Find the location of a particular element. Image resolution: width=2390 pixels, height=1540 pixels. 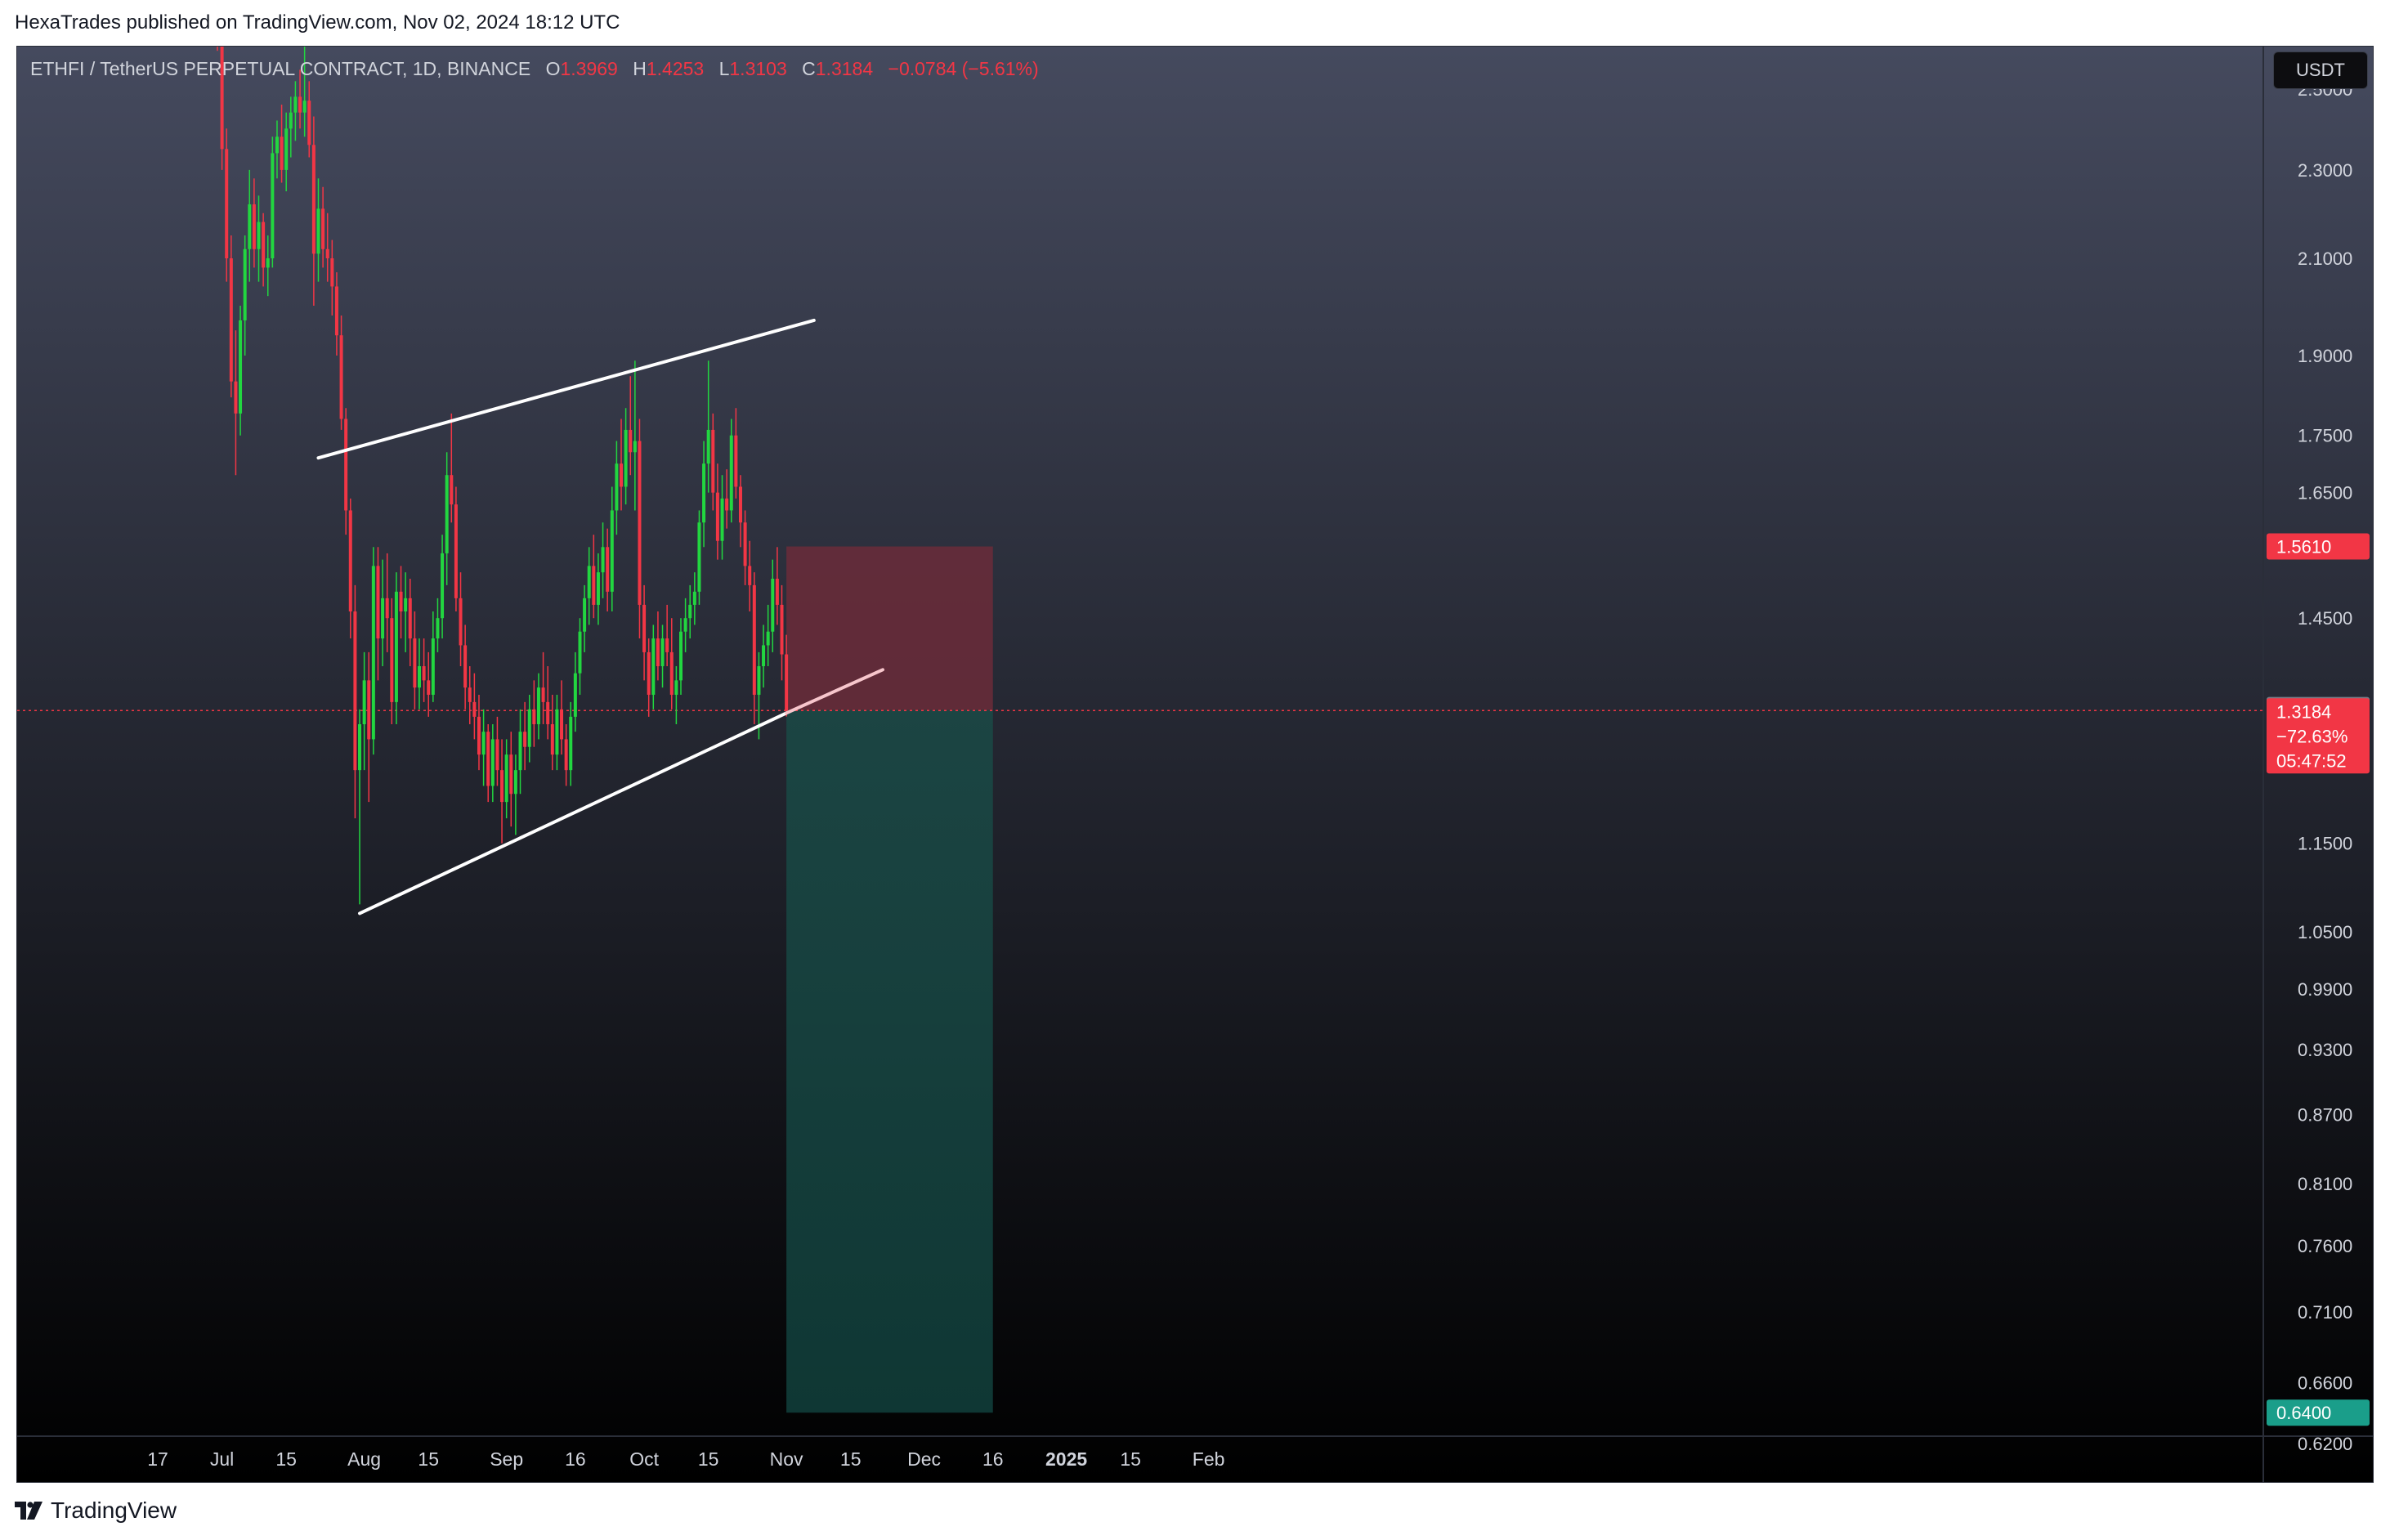

price-tick-label: 1.9000 is located at coordinates (2325, 356).